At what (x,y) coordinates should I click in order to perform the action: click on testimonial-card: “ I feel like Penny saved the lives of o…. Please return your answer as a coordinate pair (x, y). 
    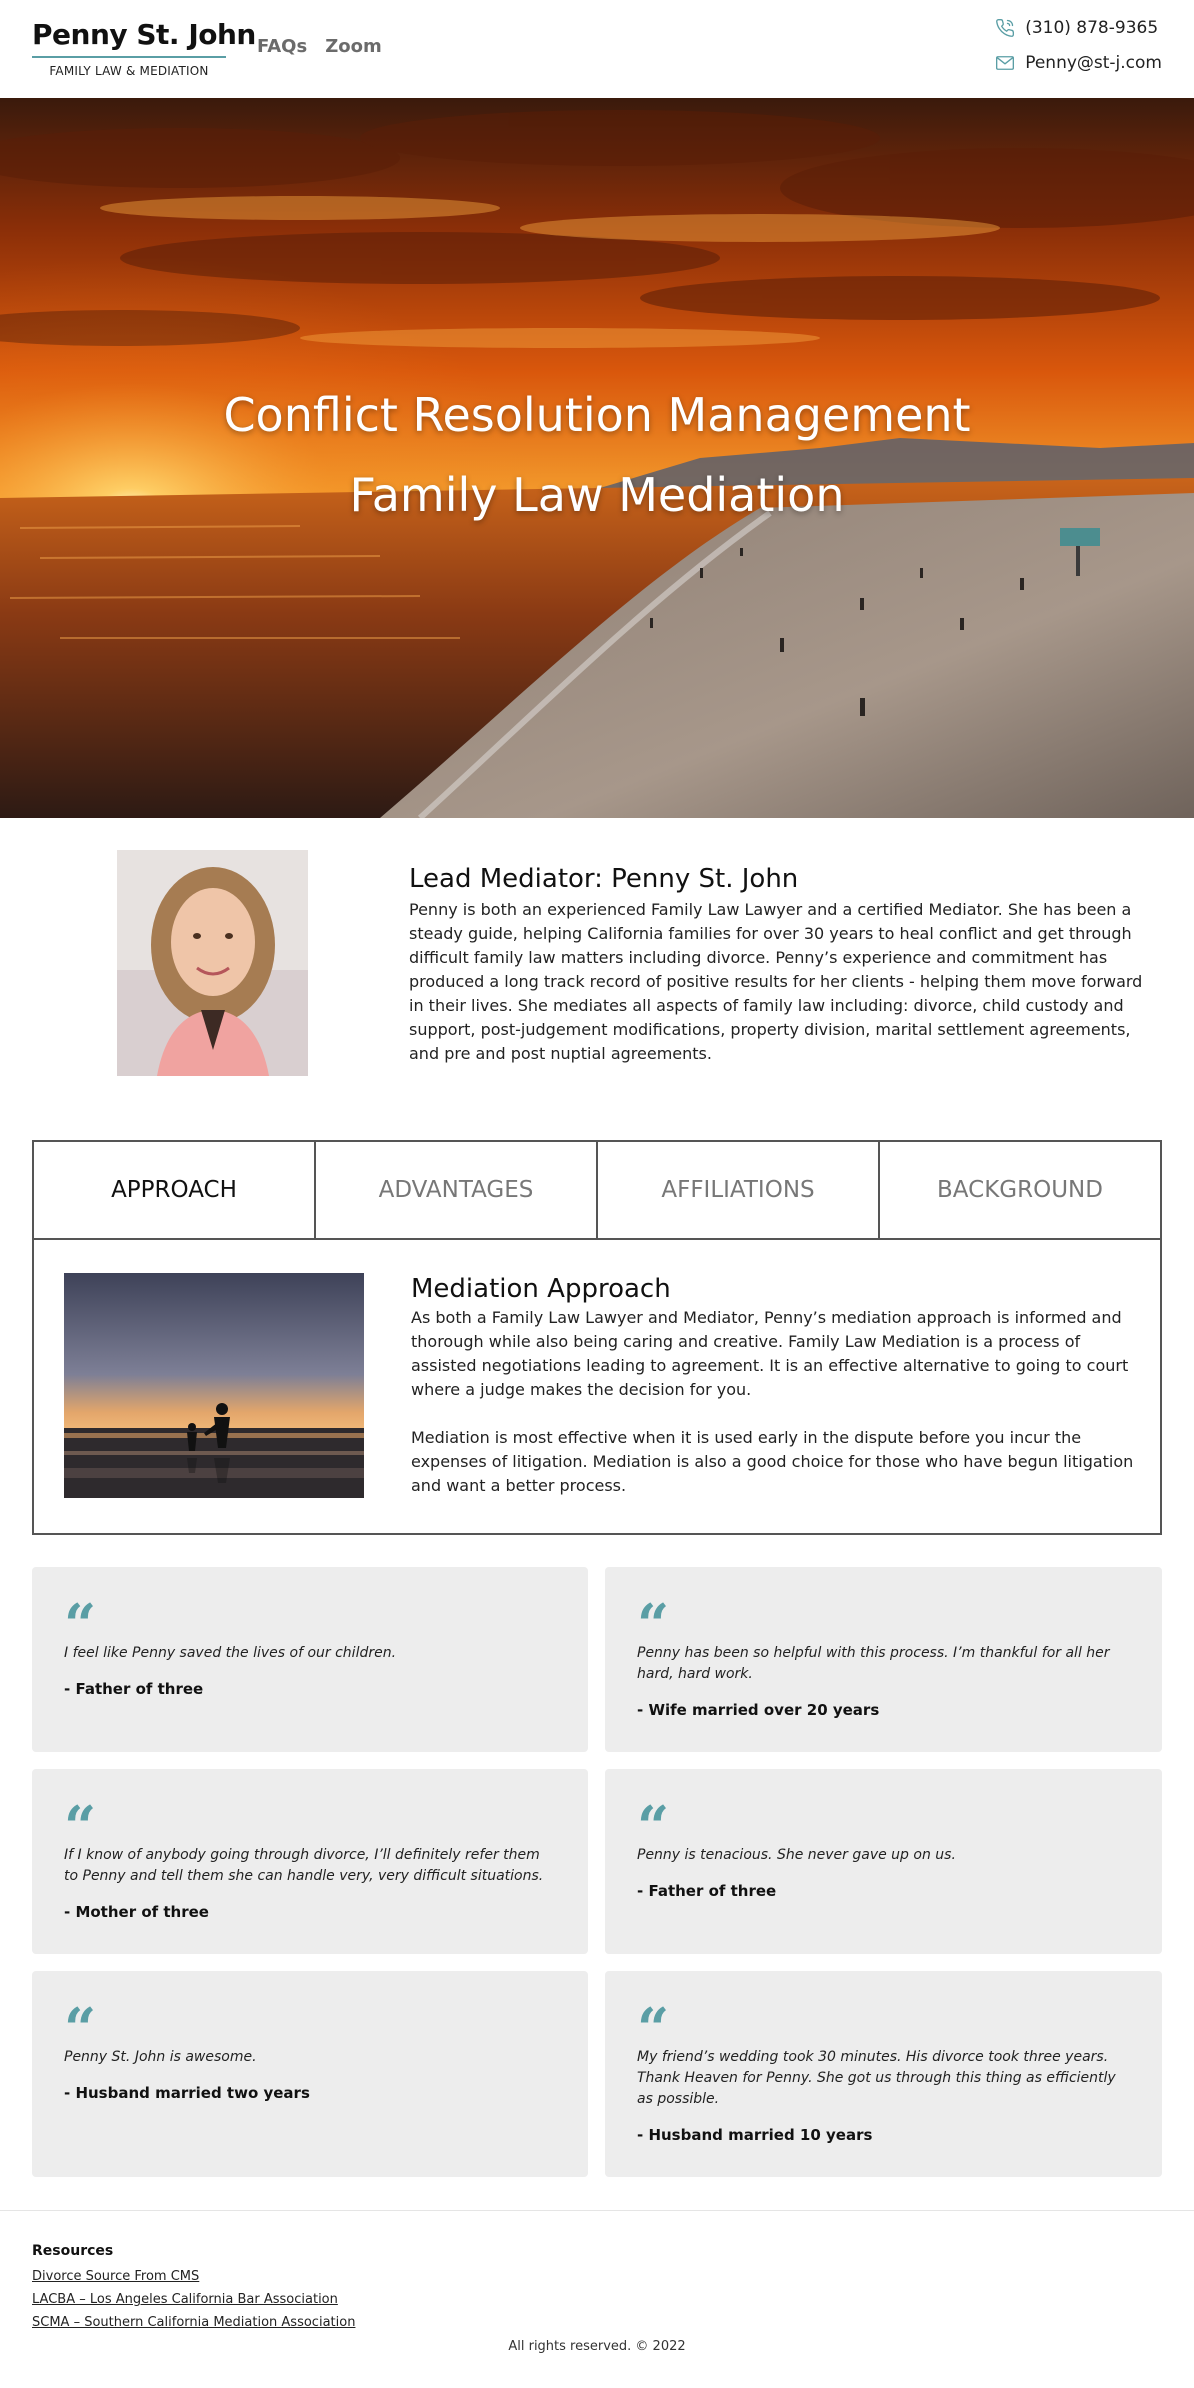
    Looking at the image, I should click on (310, 1659).